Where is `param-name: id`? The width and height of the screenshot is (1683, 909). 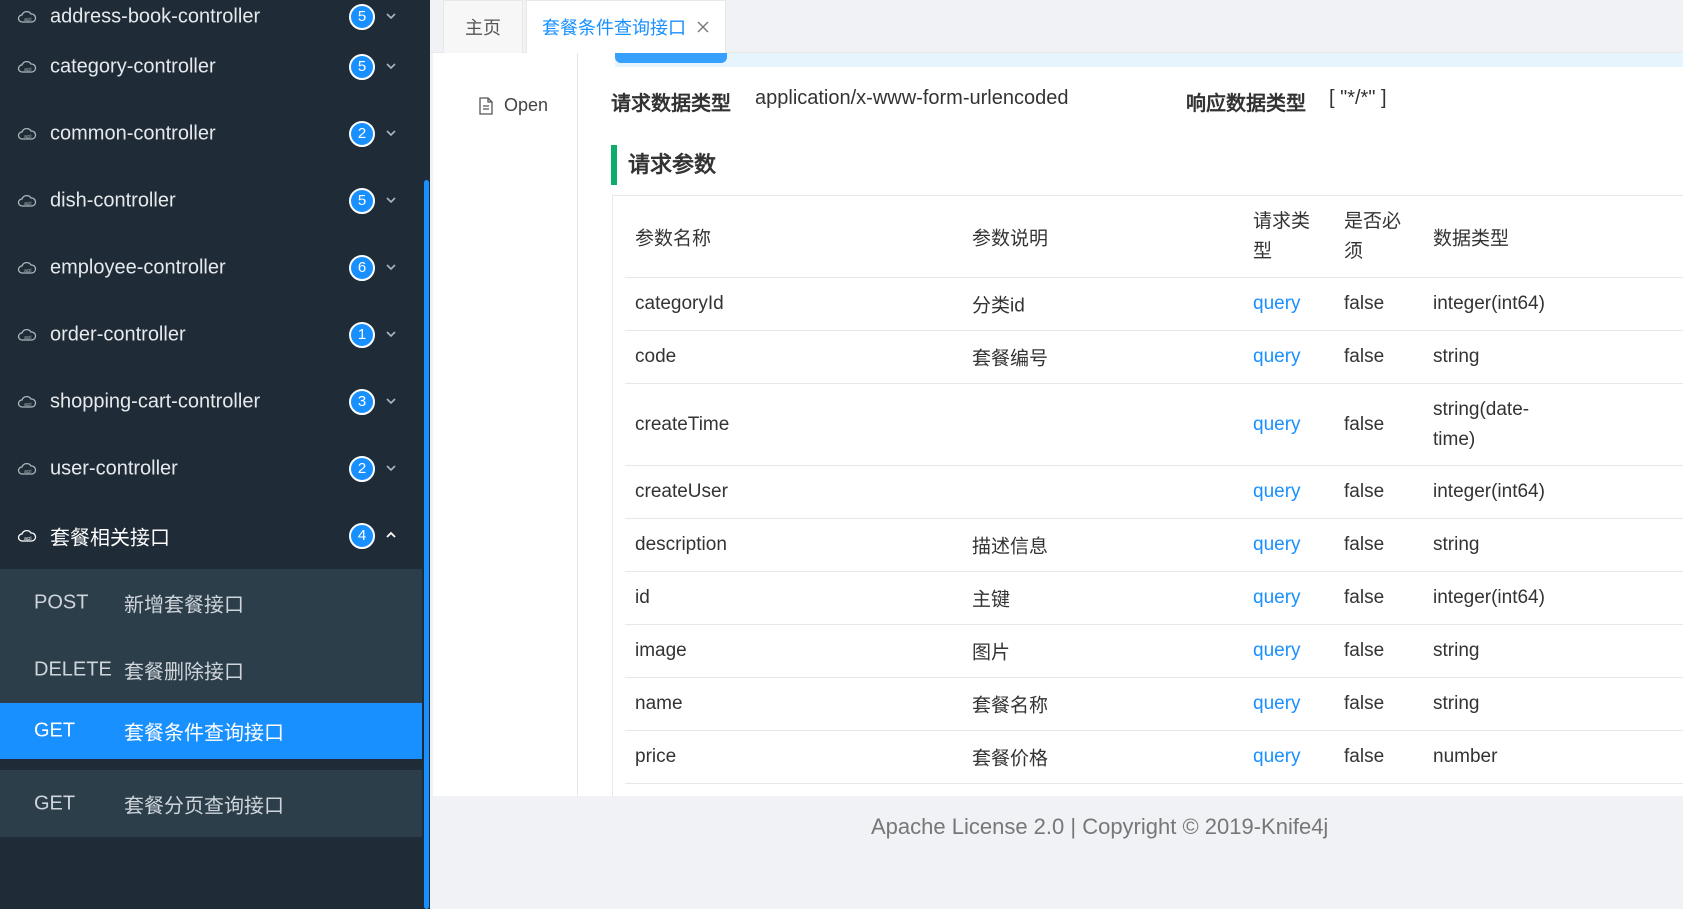 param-name: id is located at coordinates (642, 597).